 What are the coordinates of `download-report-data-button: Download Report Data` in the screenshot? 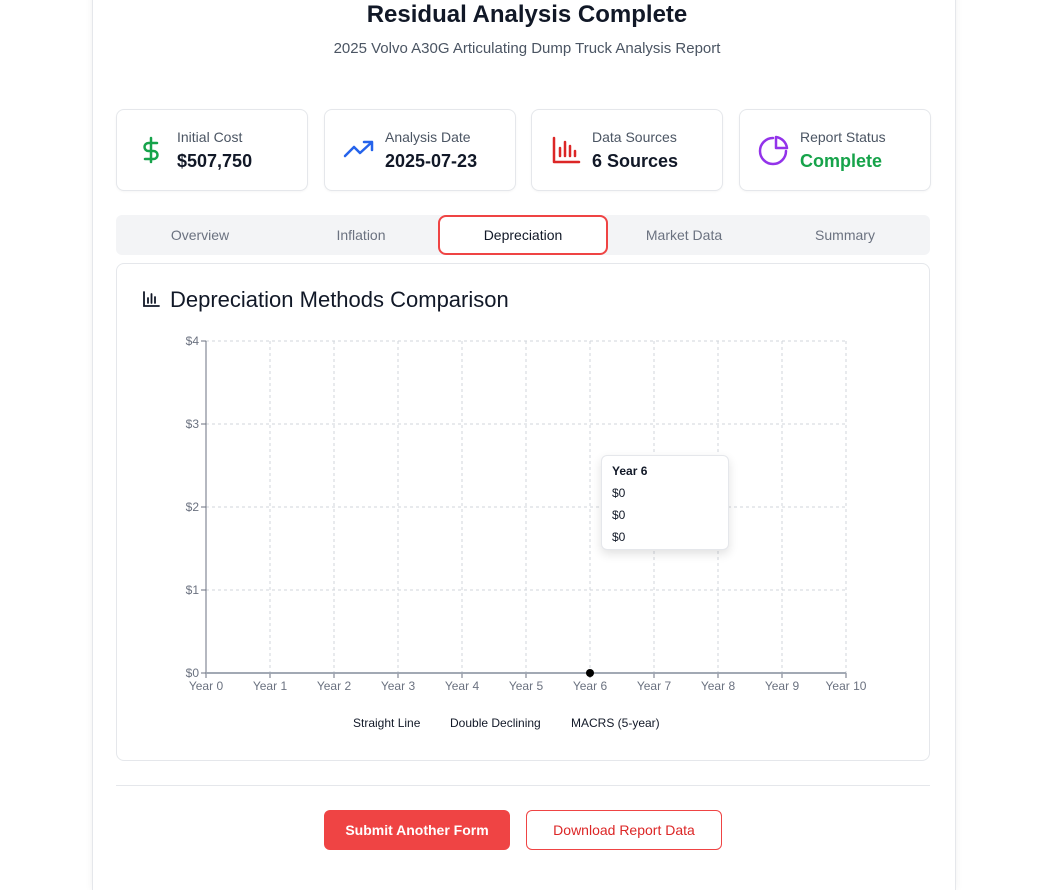 It's located at (624, 830).